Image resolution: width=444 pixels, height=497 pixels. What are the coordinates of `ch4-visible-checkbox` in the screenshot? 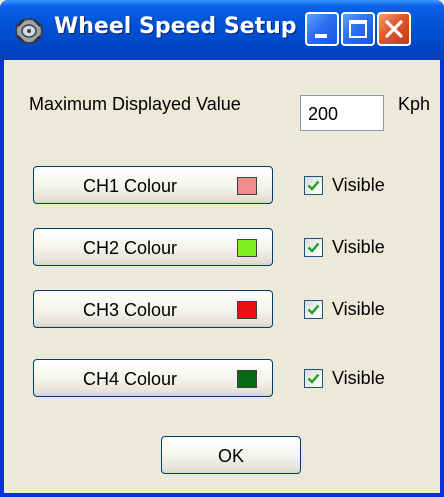 It's located at (313, 378).